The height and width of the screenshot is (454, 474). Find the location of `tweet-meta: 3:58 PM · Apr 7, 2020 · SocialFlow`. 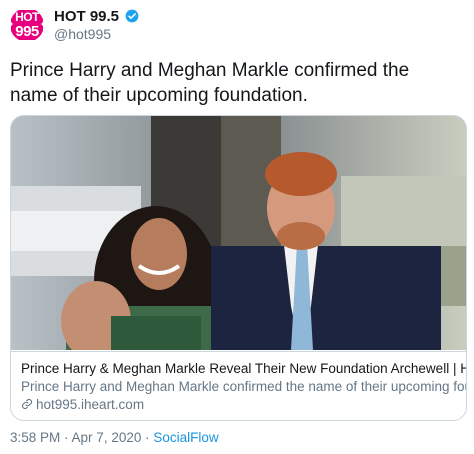

tweet-meta: 3:58 PM · Apr 7, 2020 · SocialFlow is located at coordinates (114, 437).